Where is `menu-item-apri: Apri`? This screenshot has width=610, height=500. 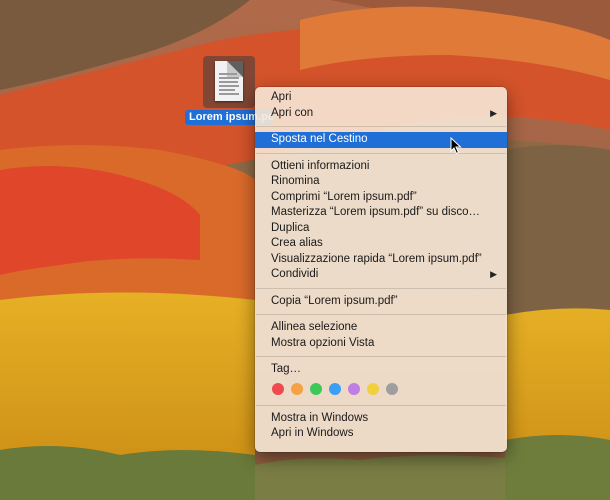
menu-item-apri: Apri is located at coordinates (381, 98).